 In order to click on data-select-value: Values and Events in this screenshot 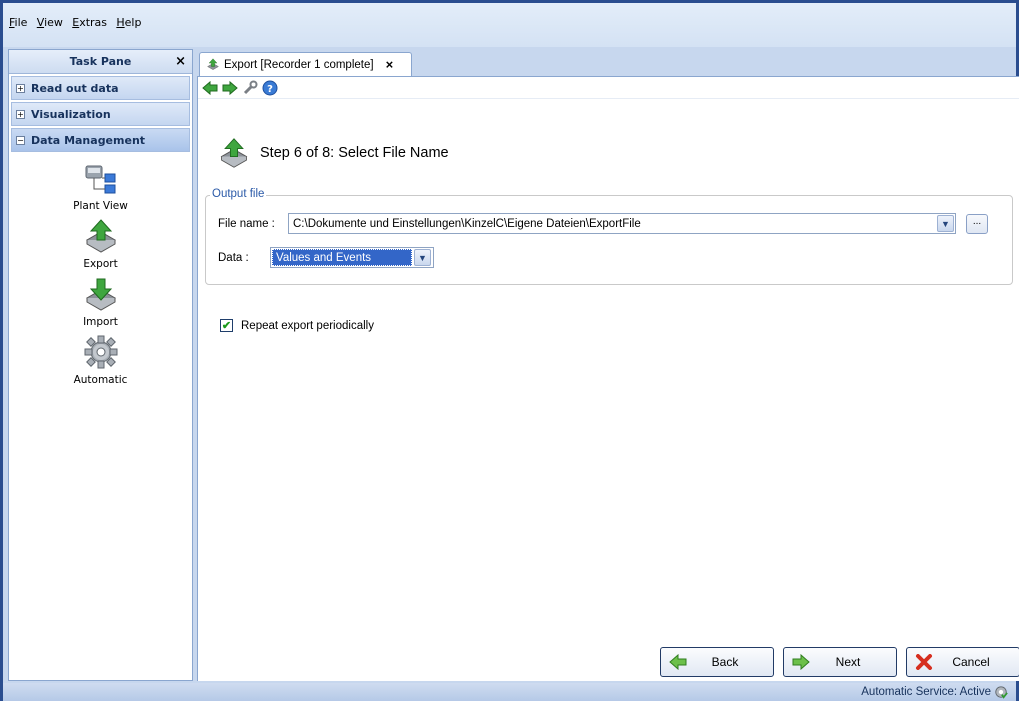, I will do `click(342, 257)`.